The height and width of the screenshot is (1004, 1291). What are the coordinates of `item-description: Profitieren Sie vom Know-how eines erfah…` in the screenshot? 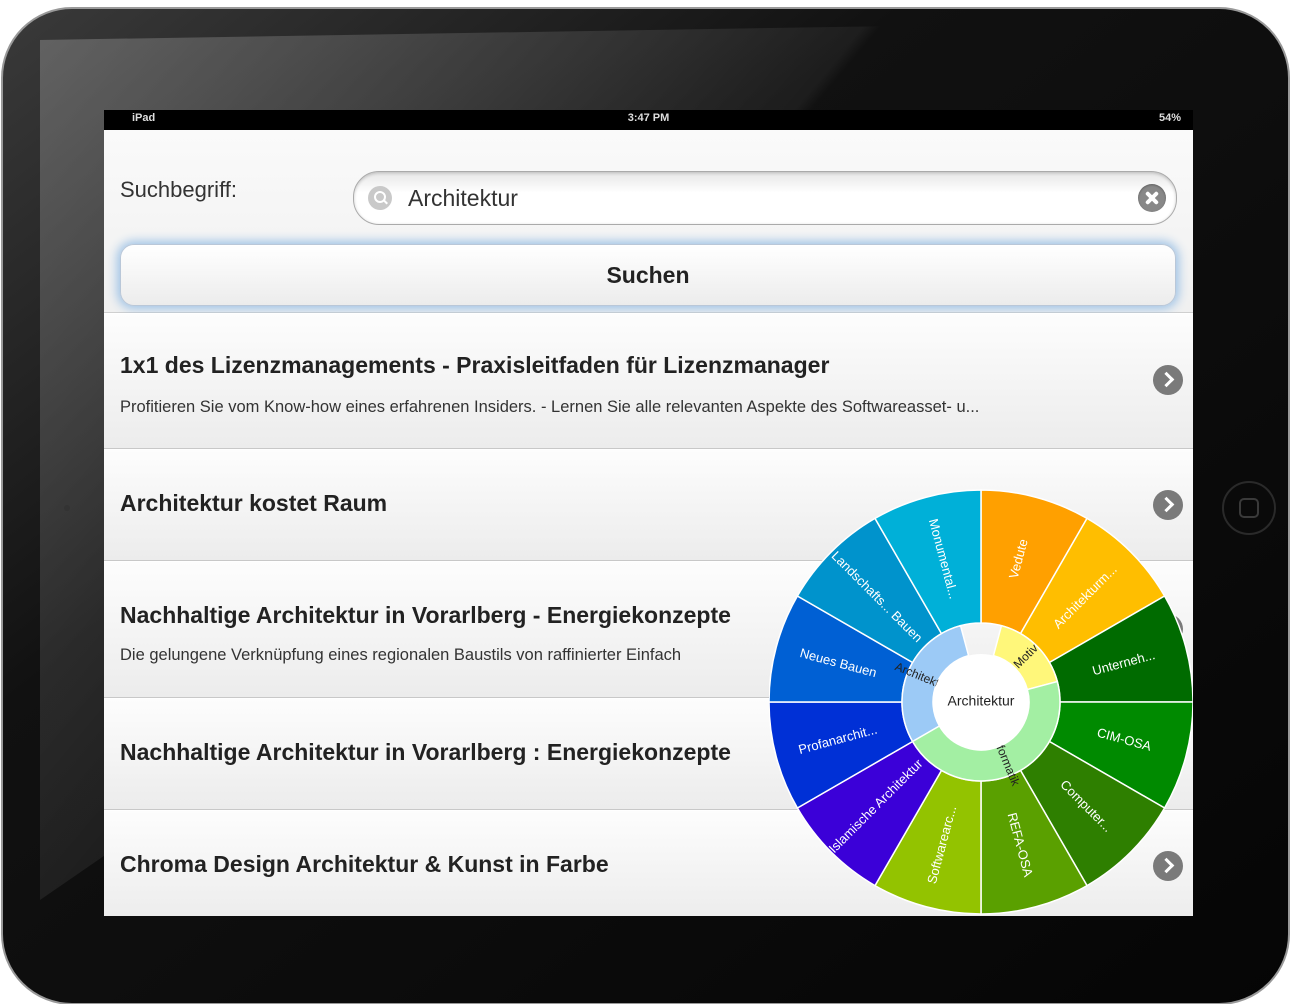 It's located at (550, 407).